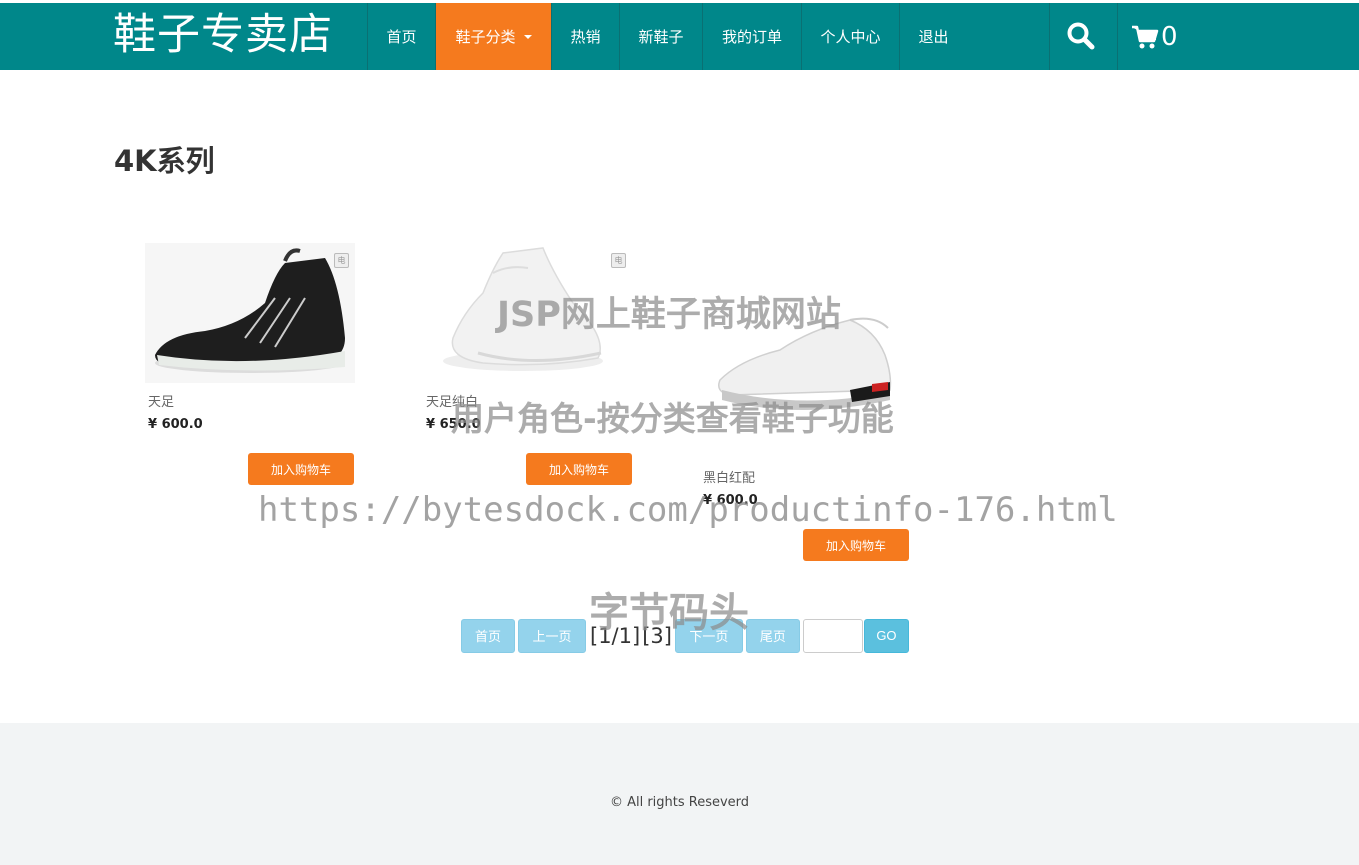 The height and width of the screenshot is (865, 1359). Describe the element at coordinates (552, 635) in the screenshot. I see `prev-page-button: 上一页` at that location.